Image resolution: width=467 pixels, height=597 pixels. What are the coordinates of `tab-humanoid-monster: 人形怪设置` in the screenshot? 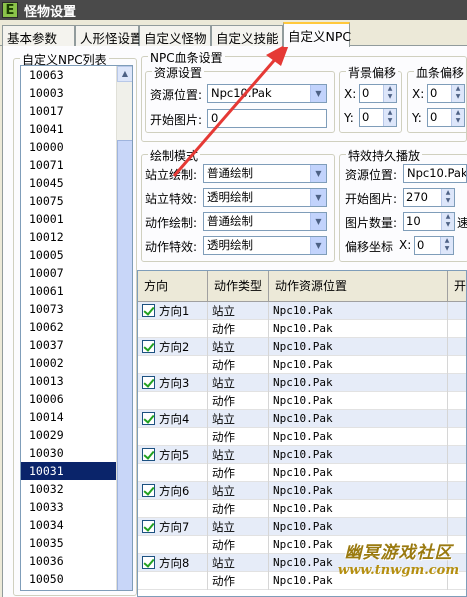 It's located at (109, 35).